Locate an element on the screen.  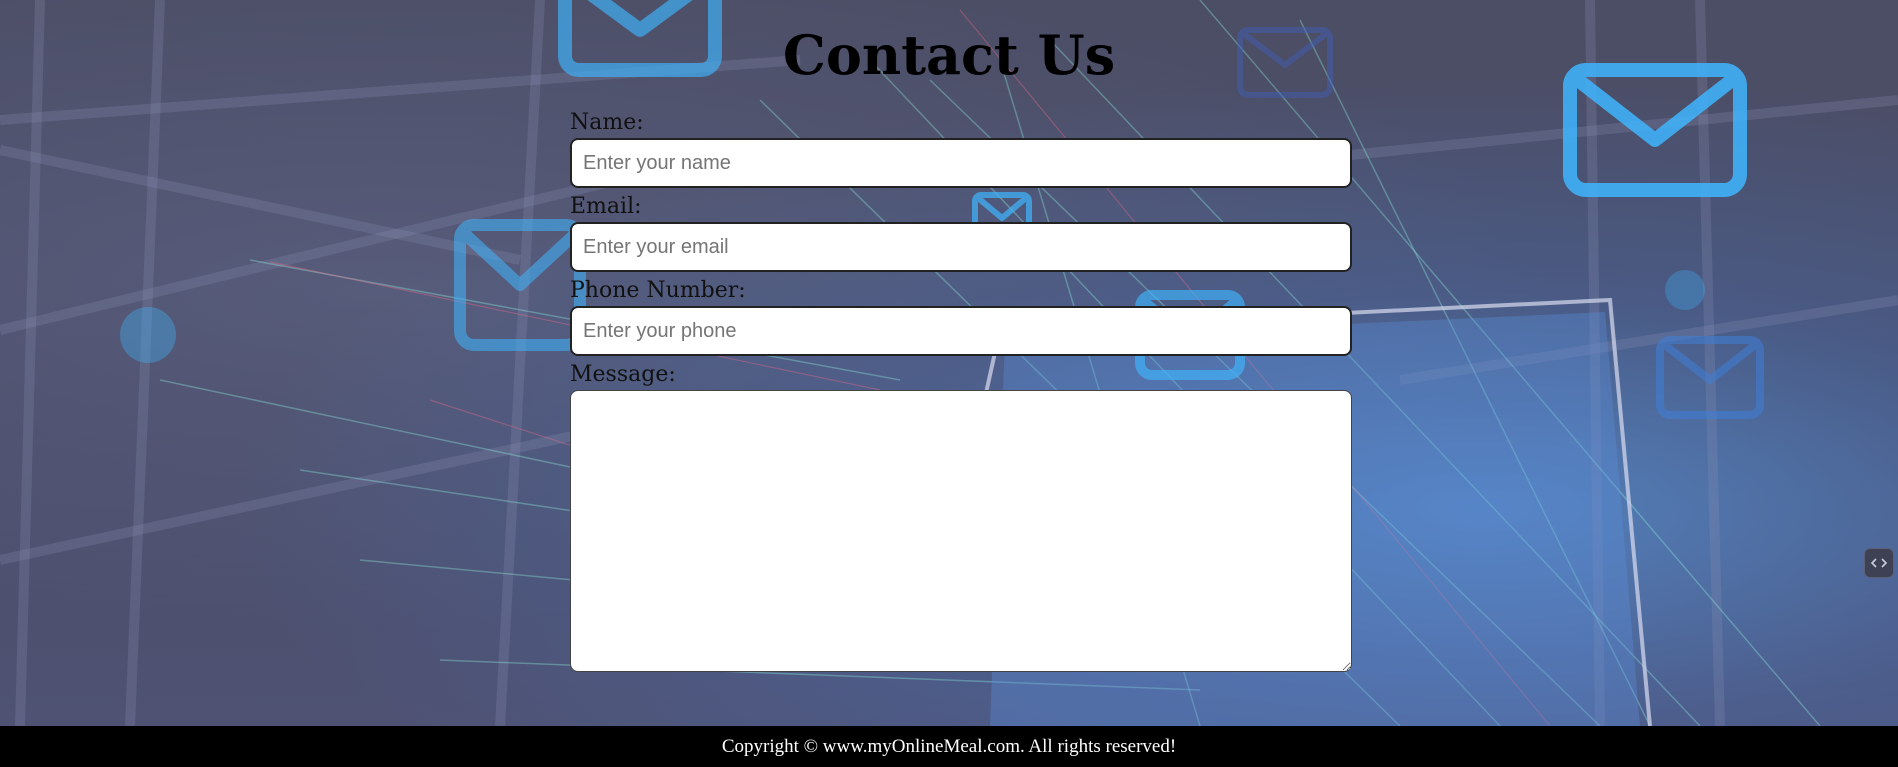
name-label: Name: is located at coordinates (607, 122).